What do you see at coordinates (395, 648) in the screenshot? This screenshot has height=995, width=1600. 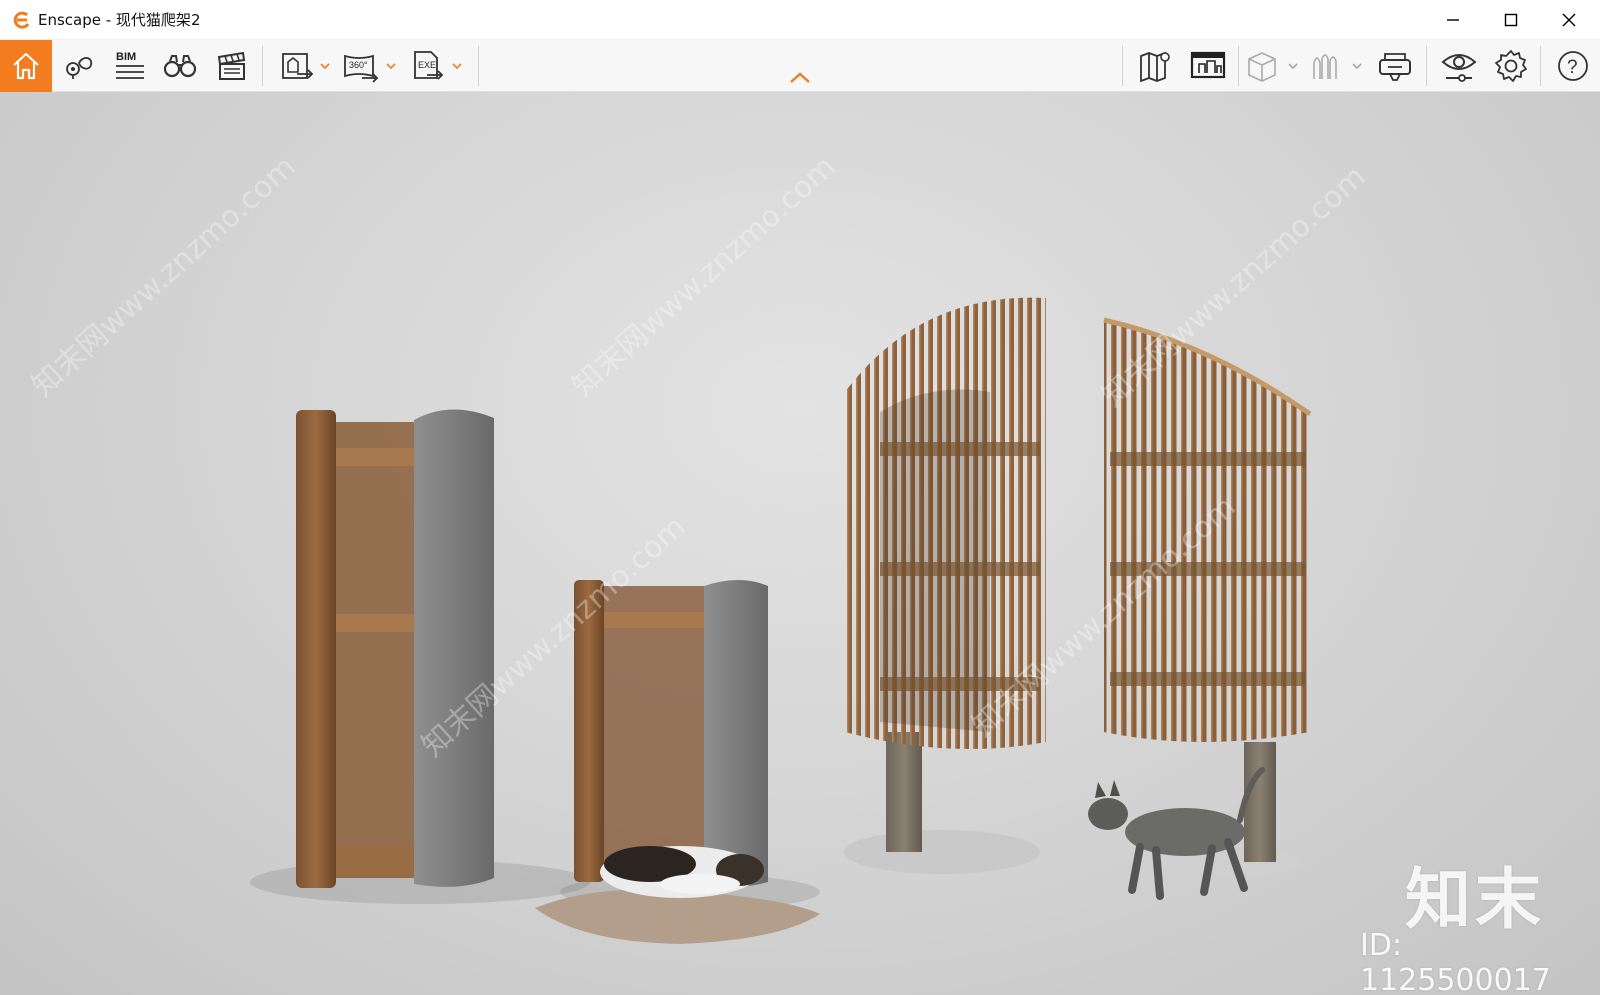 I see `tall-cat-tower` at bounding box center [395, 648].